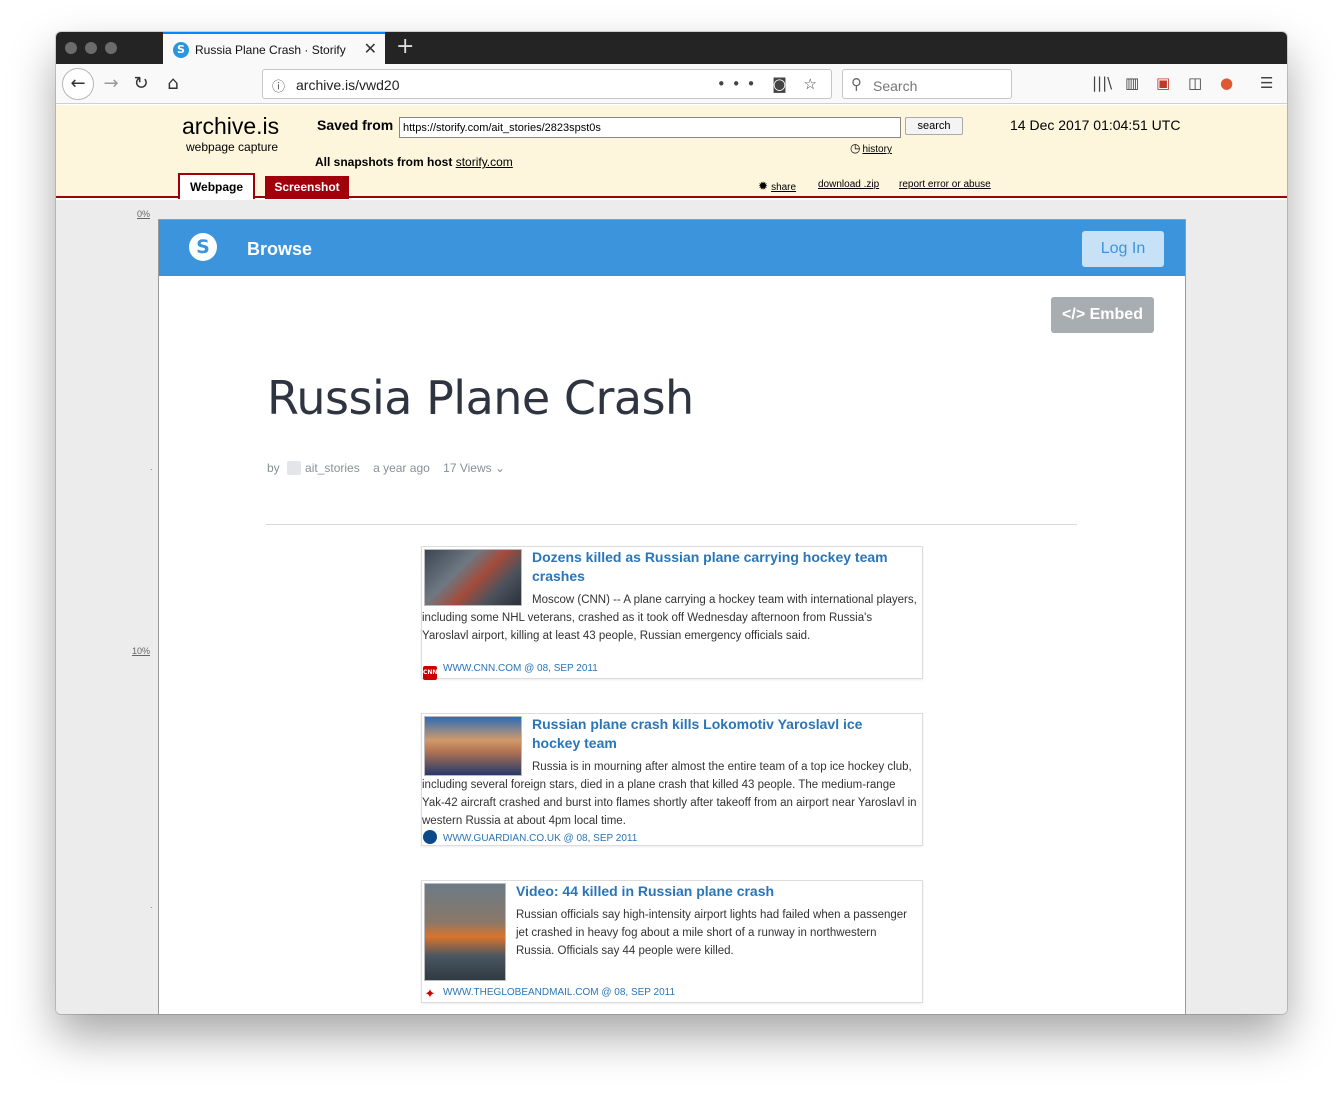 The width and height of the screenshot is (1343, 1094). I want to click on embed-button: </> Embed, so click(1102, 315).